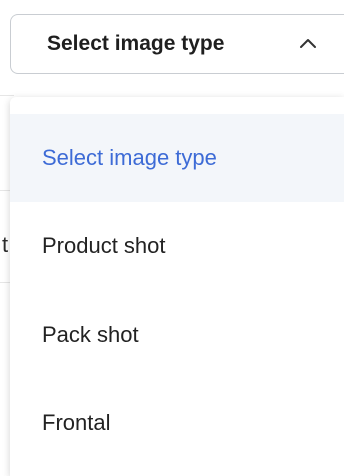 The height and width of the screenshot is (476, 344). What do you see at coordinates (136, 43) in the screenshot?
I see `select-label: Select image type` at bounding box center [136, 43].